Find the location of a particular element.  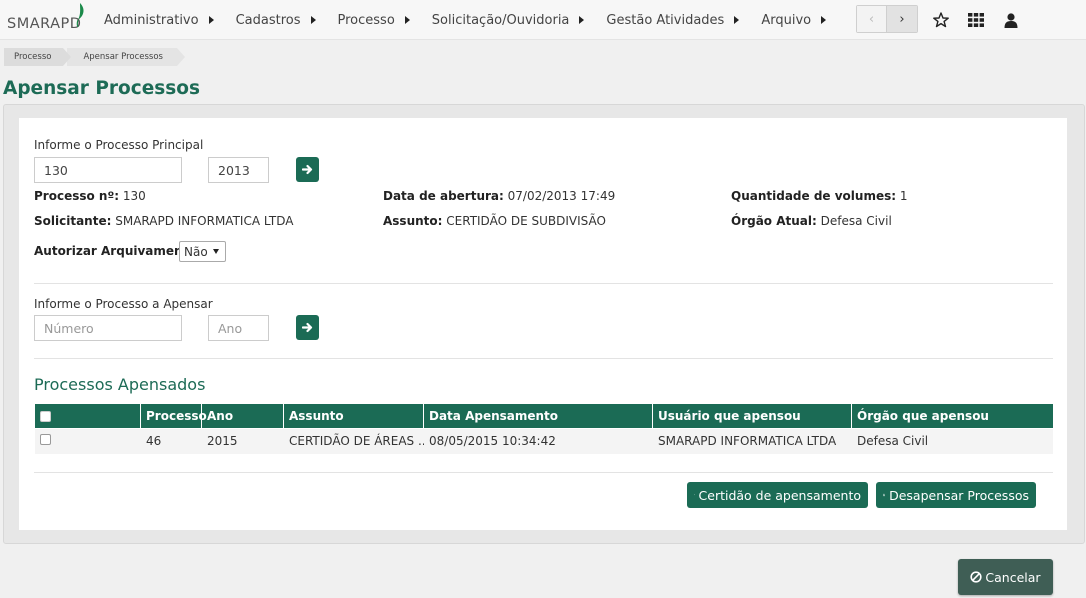

menu-pager: ‹ › is located at coordinates (887, 19).